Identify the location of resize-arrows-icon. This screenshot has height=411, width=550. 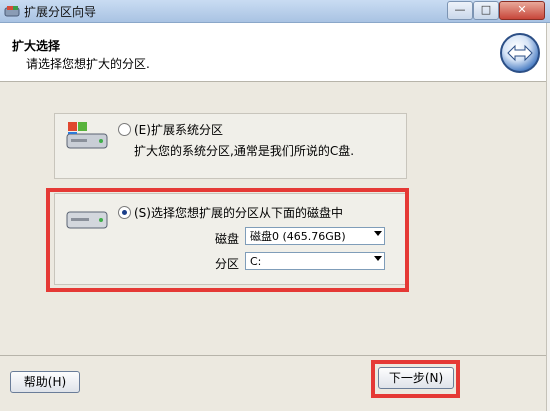
(520, 53).